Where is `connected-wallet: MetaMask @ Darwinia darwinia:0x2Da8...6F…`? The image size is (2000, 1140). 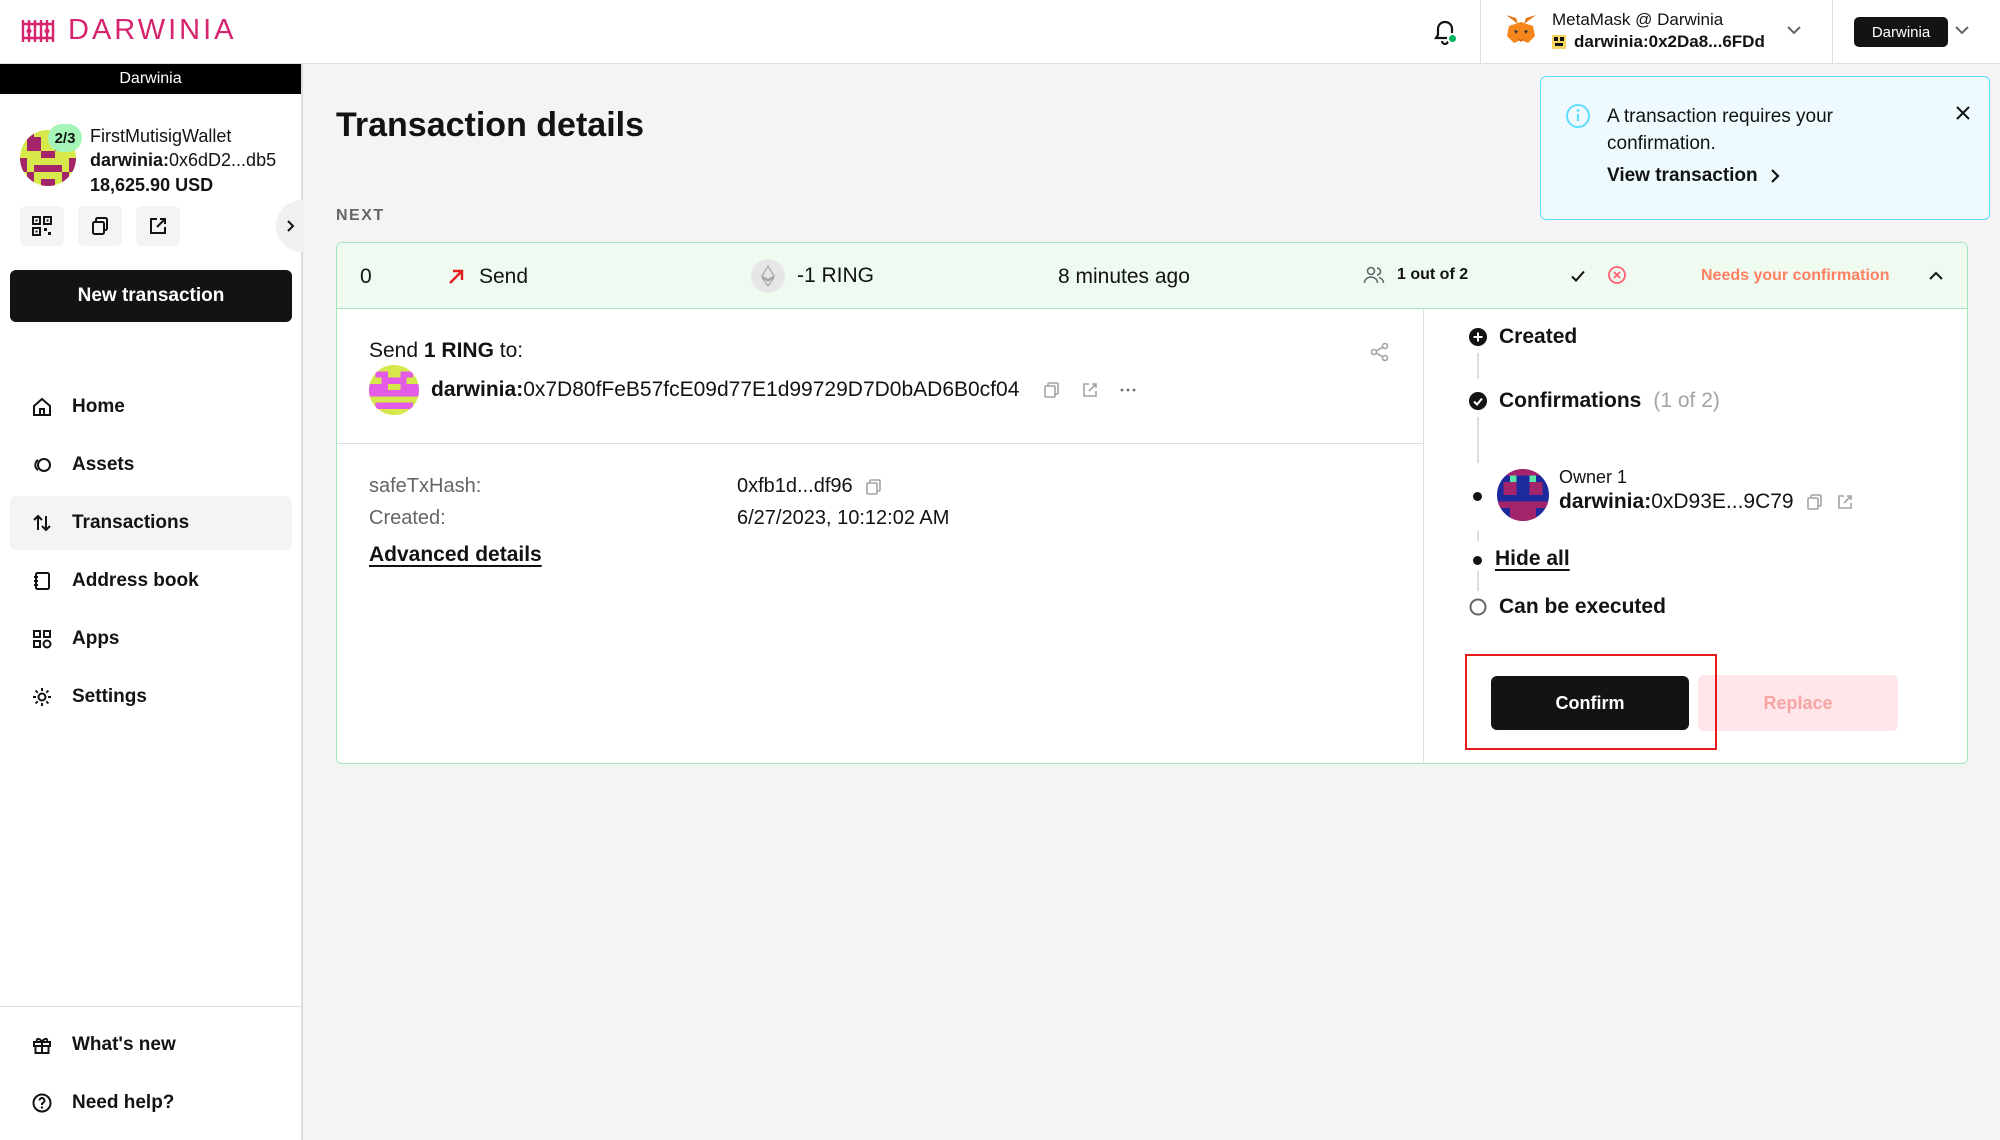
connected-wallet: MetaMask @ Darwinia darwinia:0x2Da8...6F… is located at coordinates (1659, 32).